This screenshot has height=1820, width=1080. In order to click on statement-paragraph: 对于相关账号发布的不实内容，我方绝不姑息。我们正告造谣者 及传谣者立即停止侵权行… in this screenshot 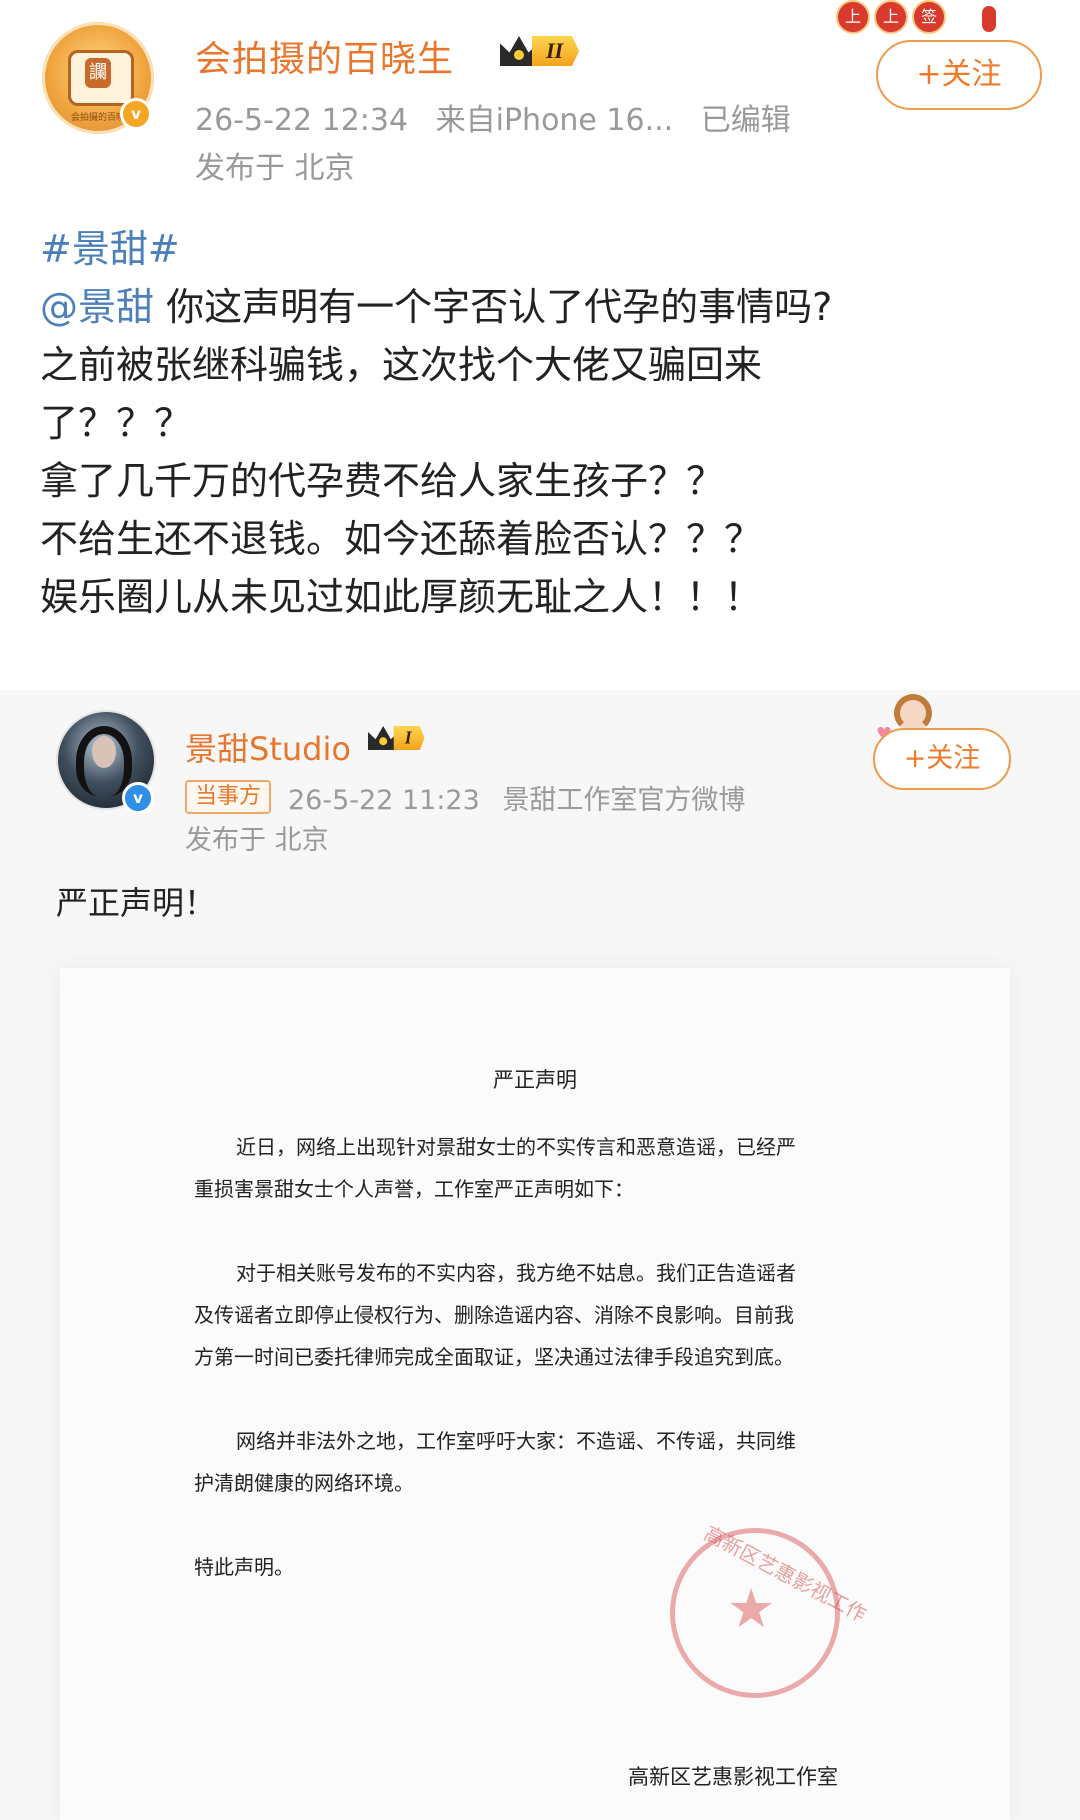, I will do `click(554, 1315)`.